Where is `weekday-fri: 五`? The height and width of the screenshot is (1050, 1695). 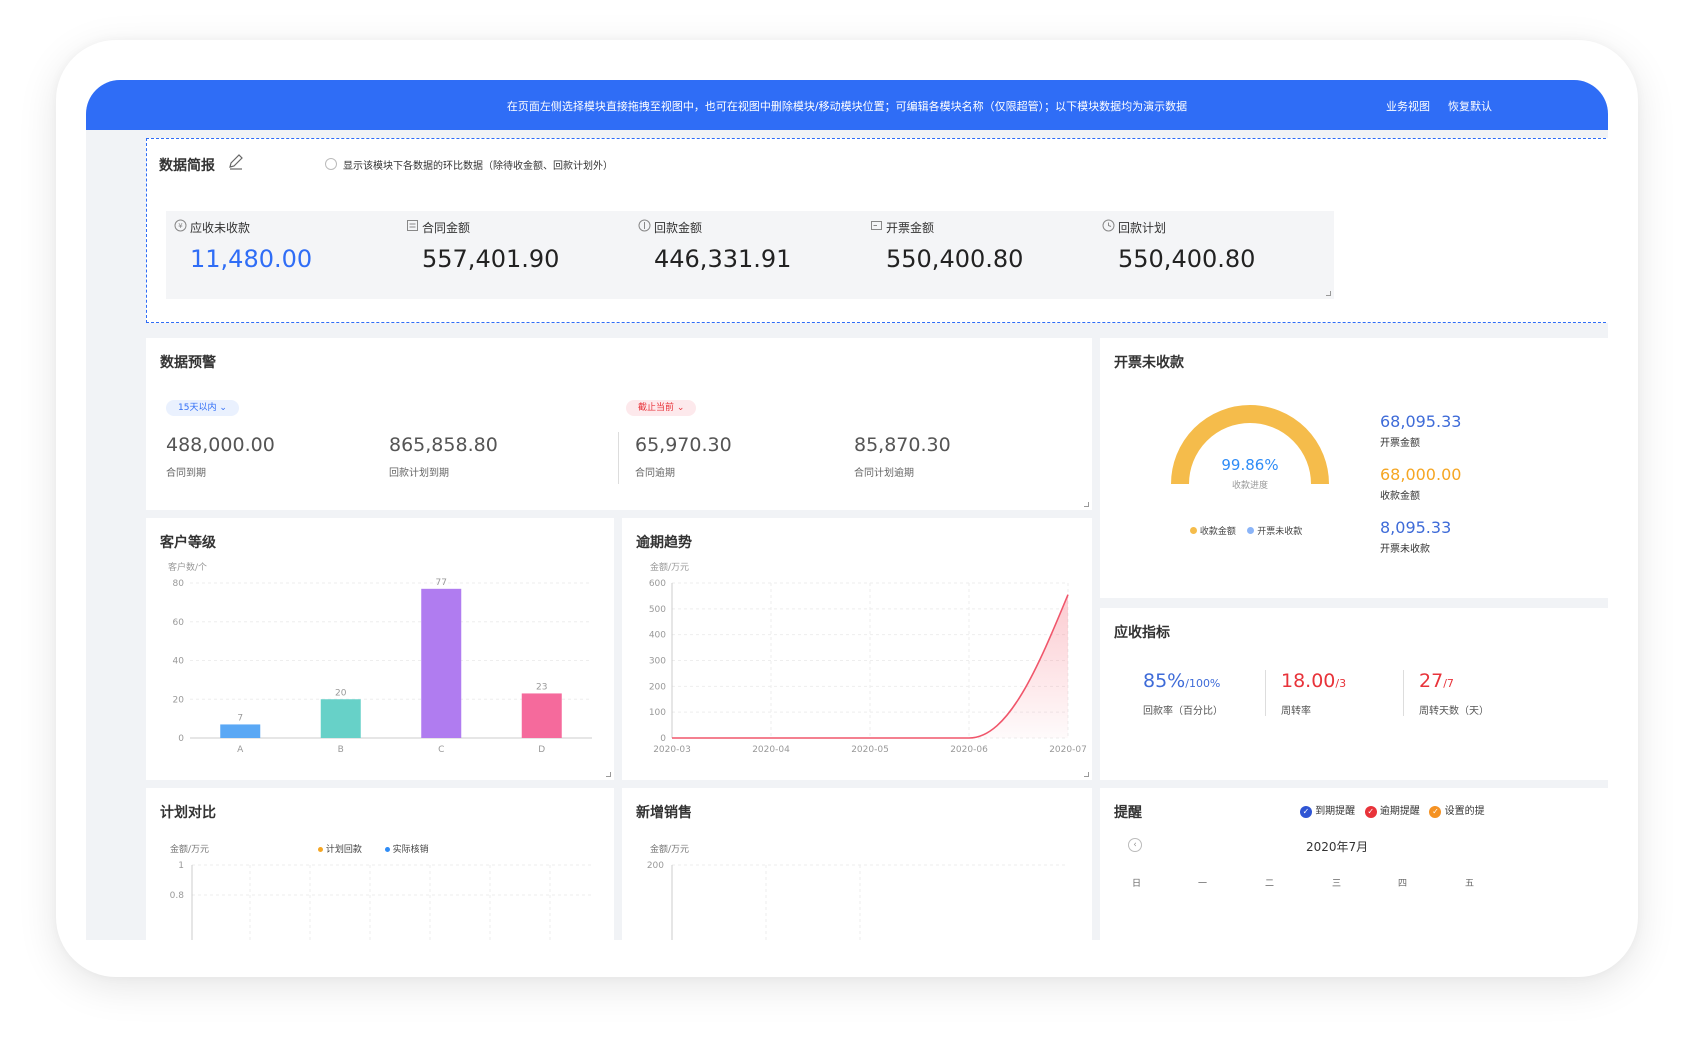
weekday-fri: 五 is located at coordinates (1470, 884).